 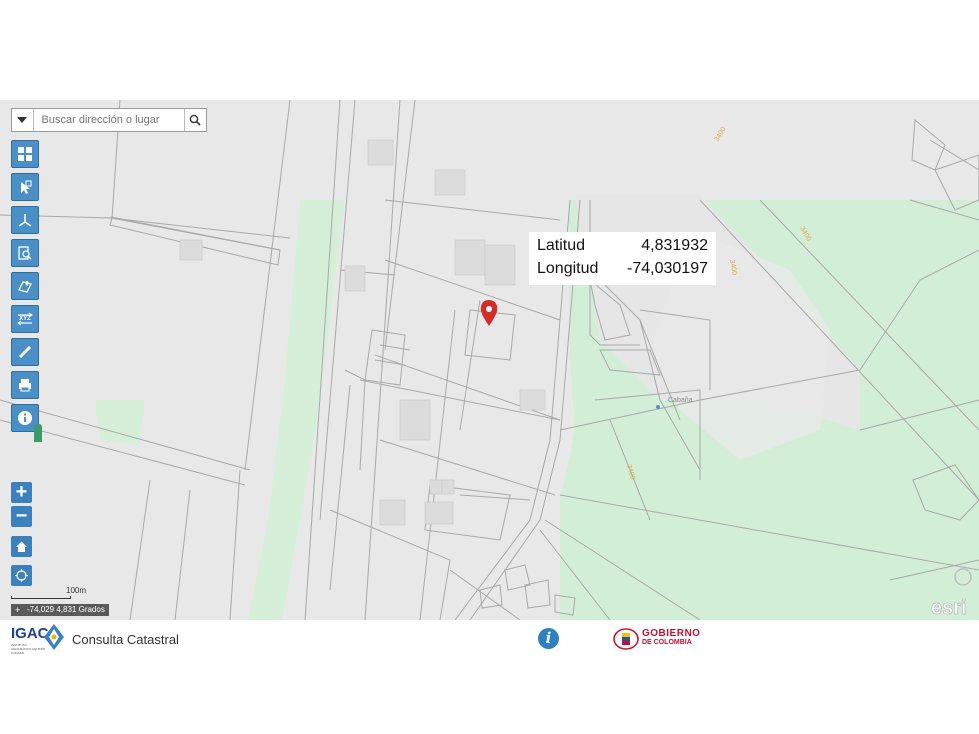 I want to click on coordinates-button, so click(x=25, y=220).